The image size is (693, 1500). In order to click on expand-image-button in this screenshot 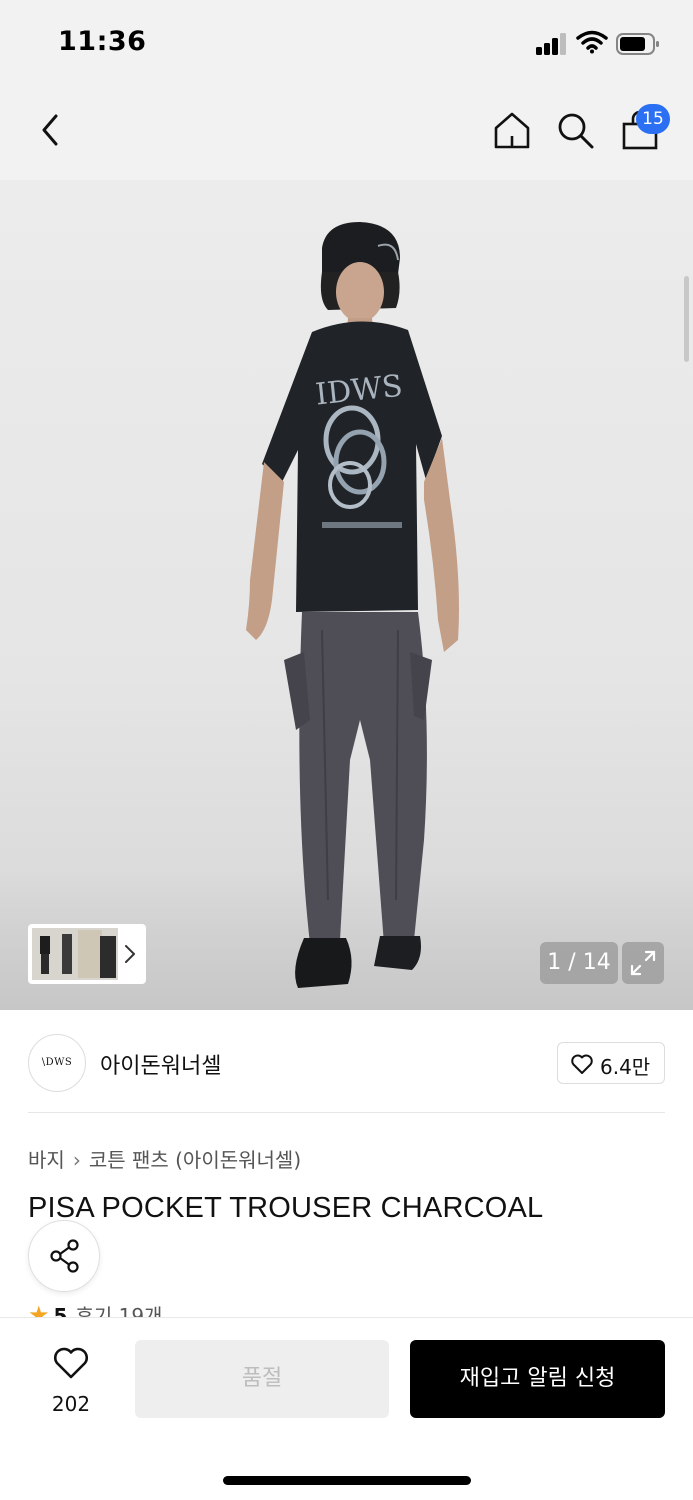, I will do `click(643, 963)`.